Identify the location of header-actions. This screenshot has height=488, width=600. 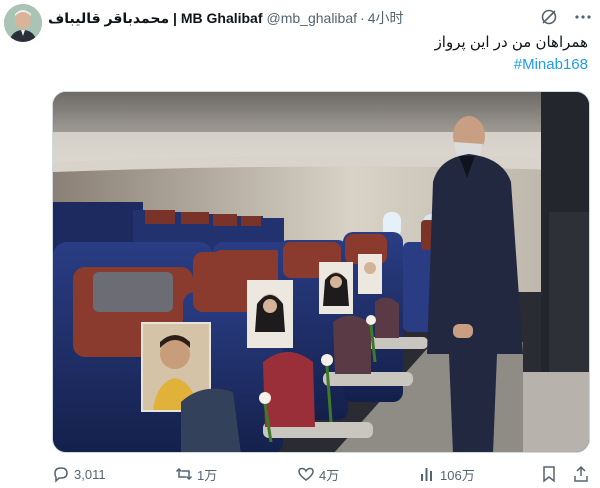
(566, 17).